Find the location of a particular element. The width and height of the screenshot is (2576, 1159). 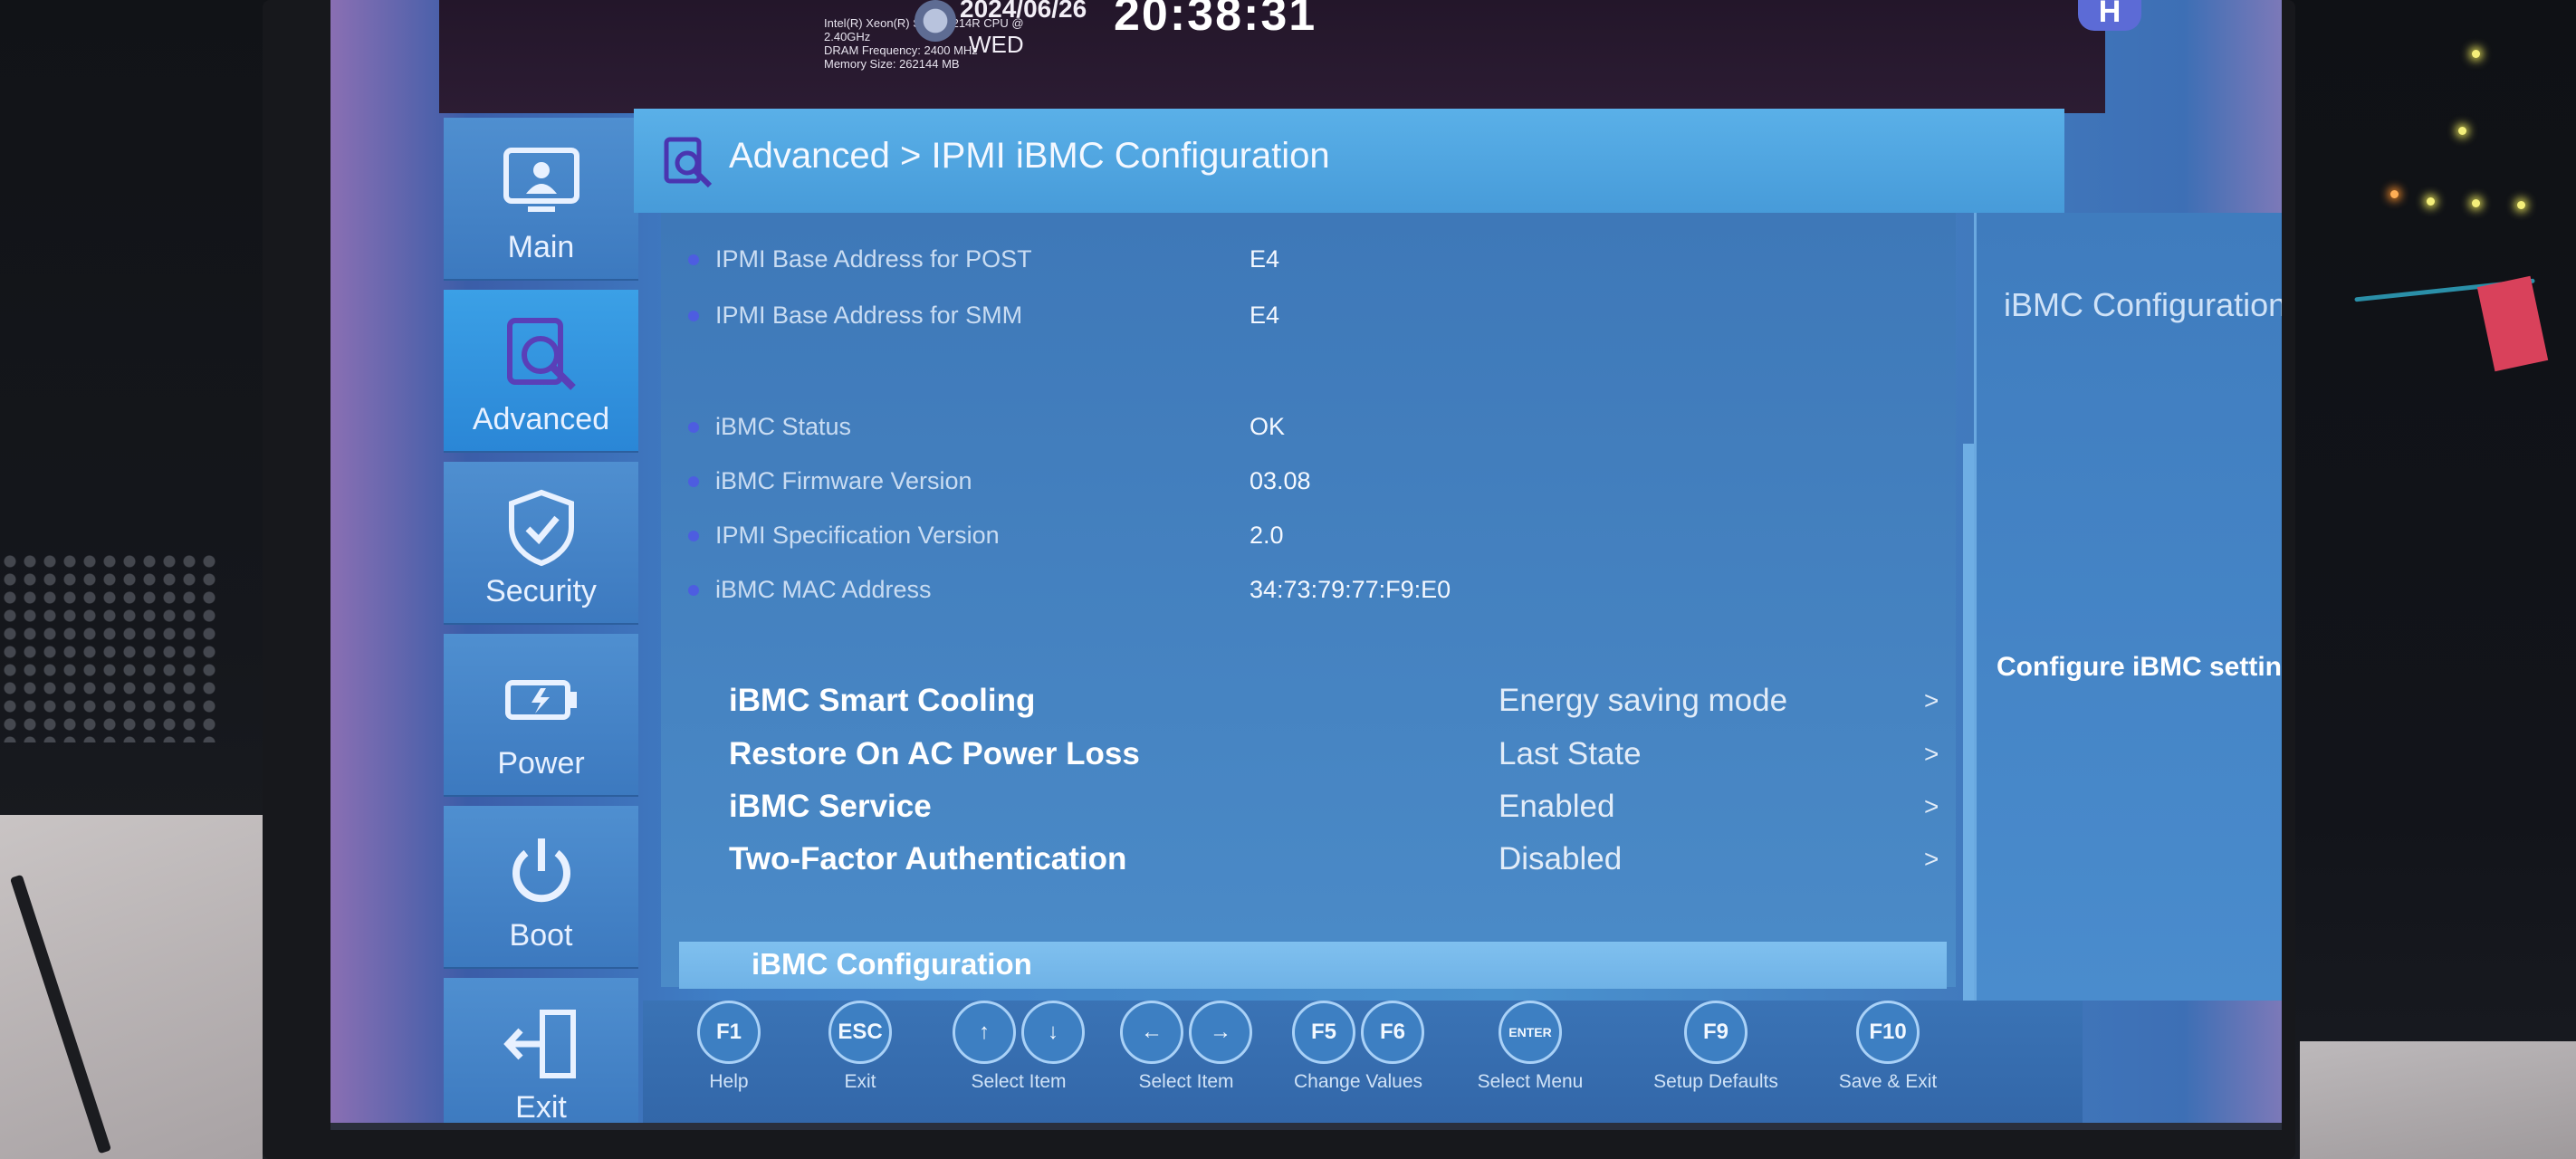

setting-value: 34:73:79:77:F9:E0 is located at coordinates (1350, 590).